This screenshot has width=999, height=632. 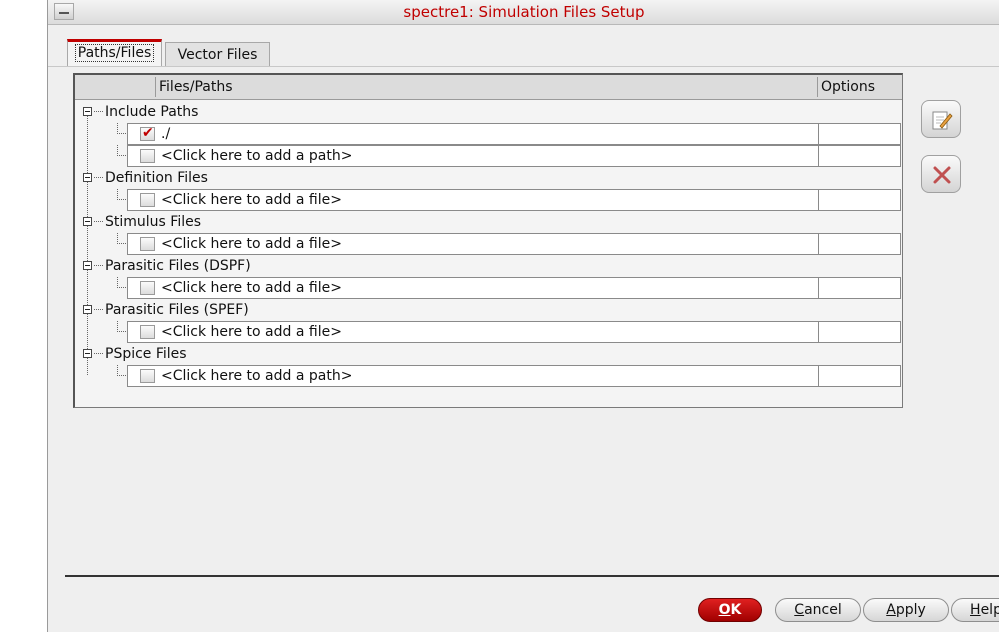 What do you see at coordinates (488, 310) in the screenshot?
I see `tree-group-parasitic-spef: Parasitic Files (SPEF)` at bounding box center [488, 310].